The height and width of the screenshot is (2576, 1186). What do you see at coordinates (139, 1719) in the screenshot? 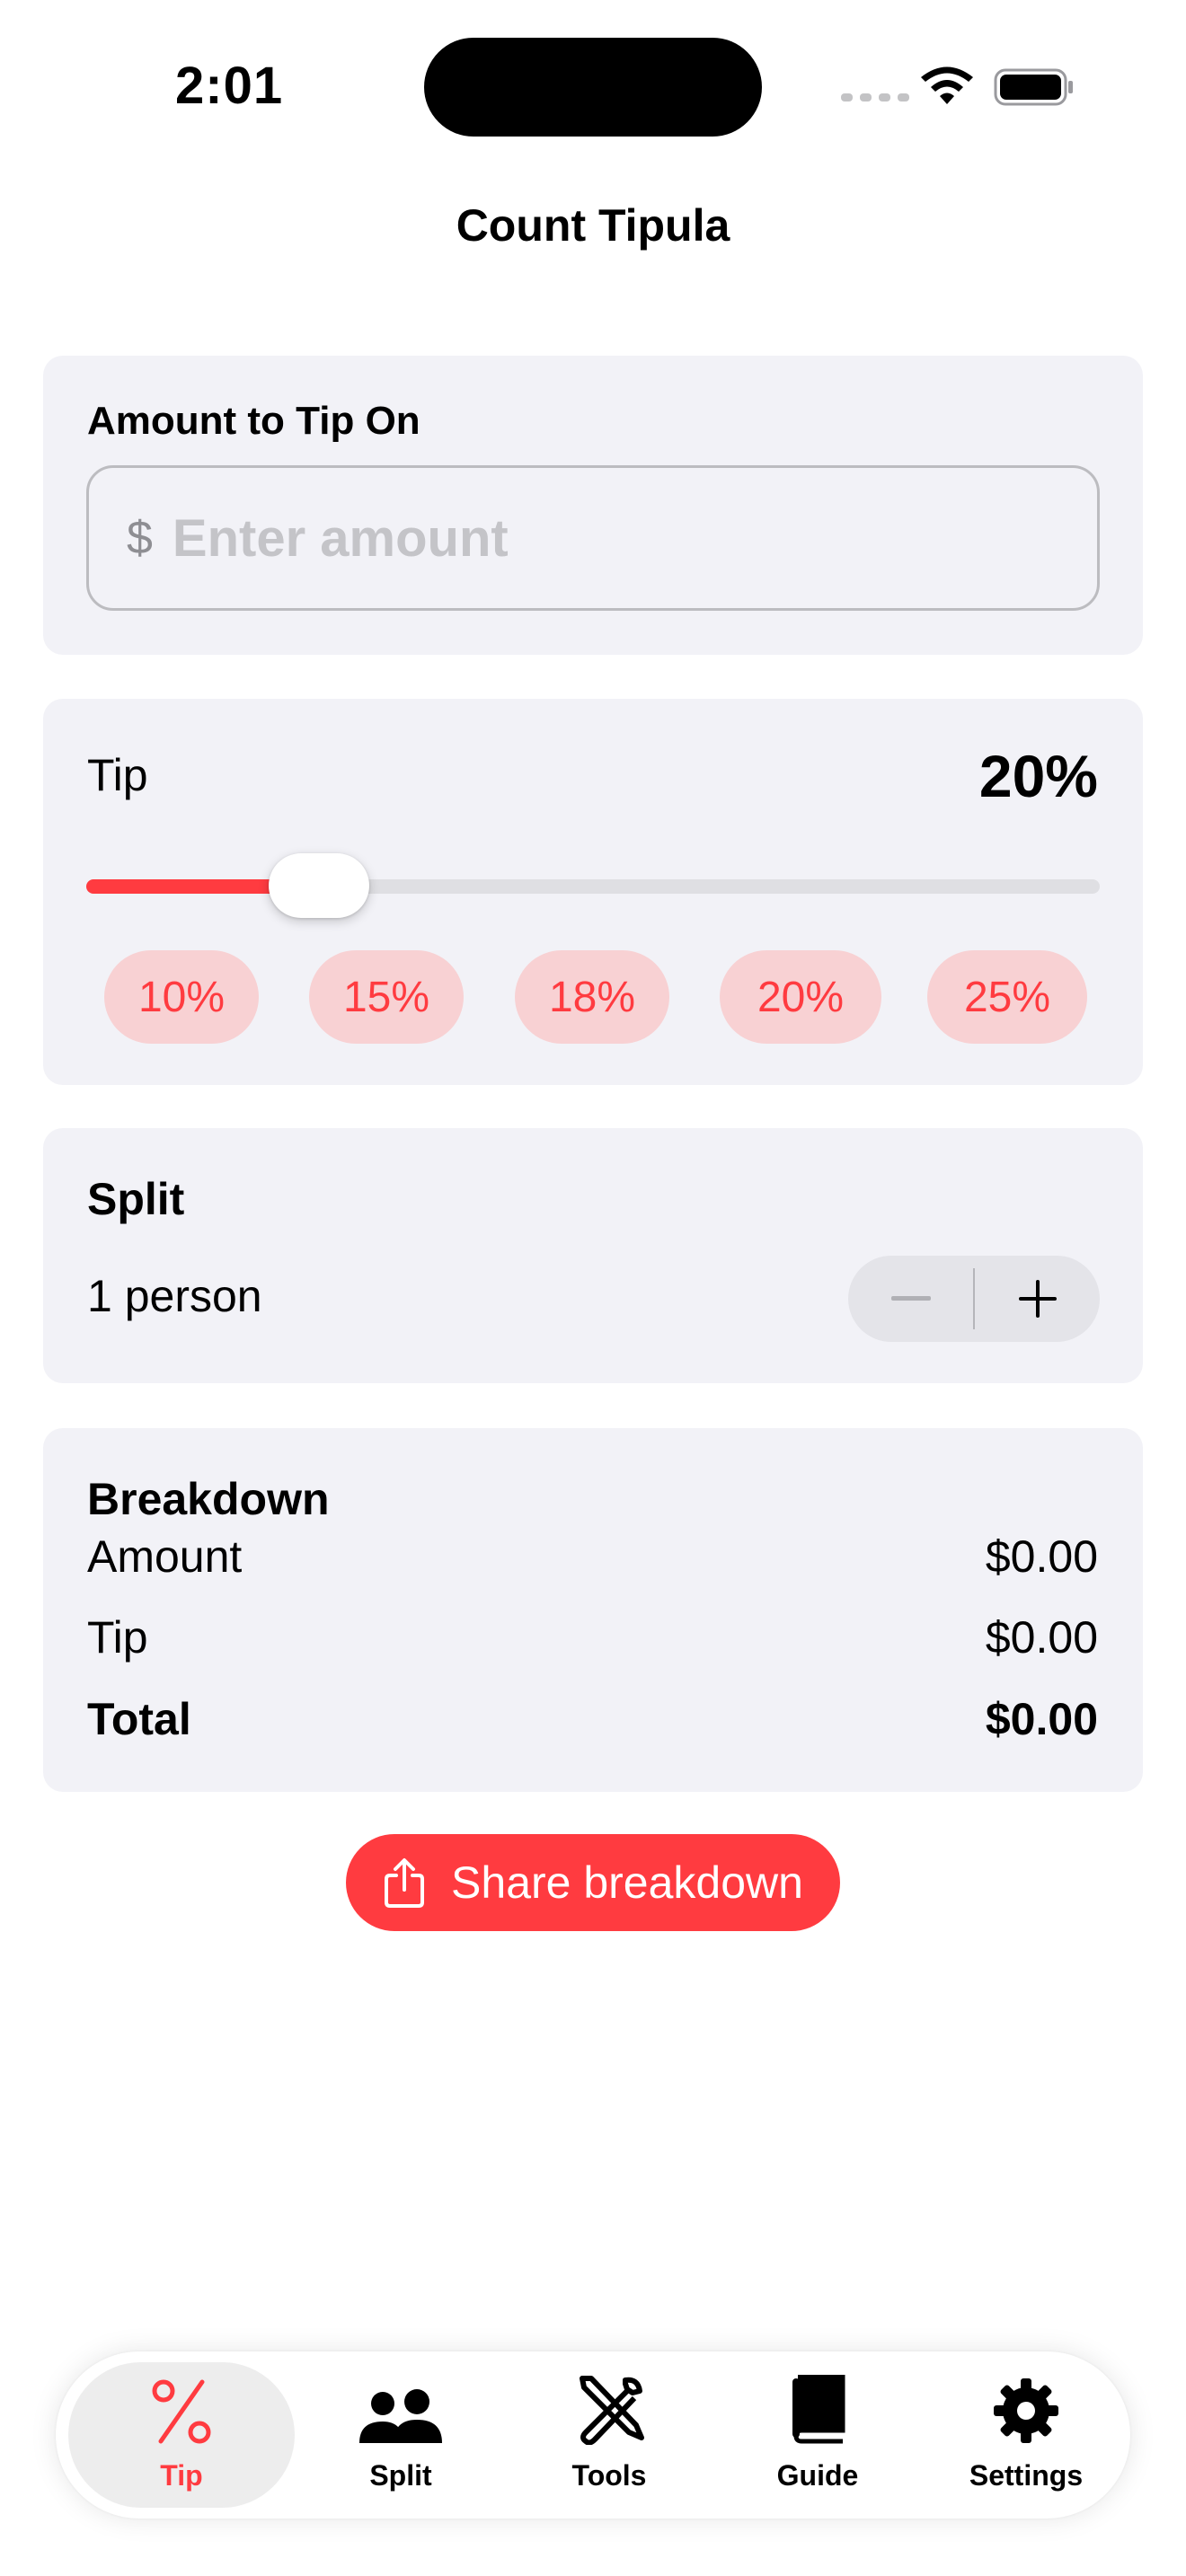
I see `breakdown-label: Total` at bounding box center [139, 1719].